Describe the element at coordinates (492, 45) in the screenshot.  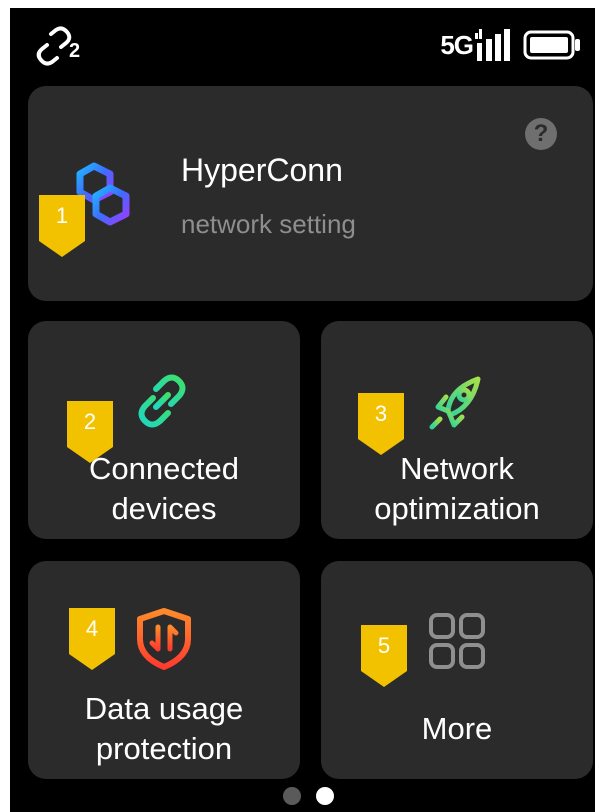
I see `signal-icon` at that location.